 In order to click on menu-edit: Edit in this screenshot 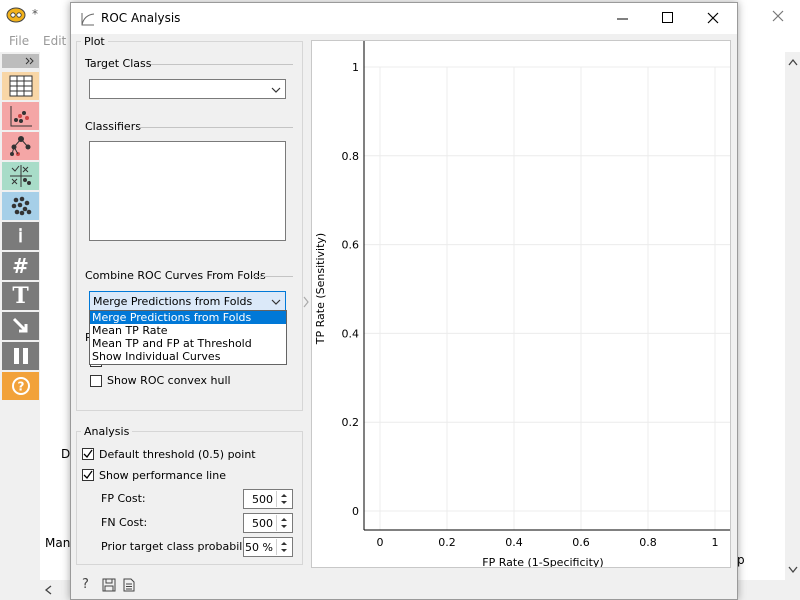, I will do `click(54, 41)`.